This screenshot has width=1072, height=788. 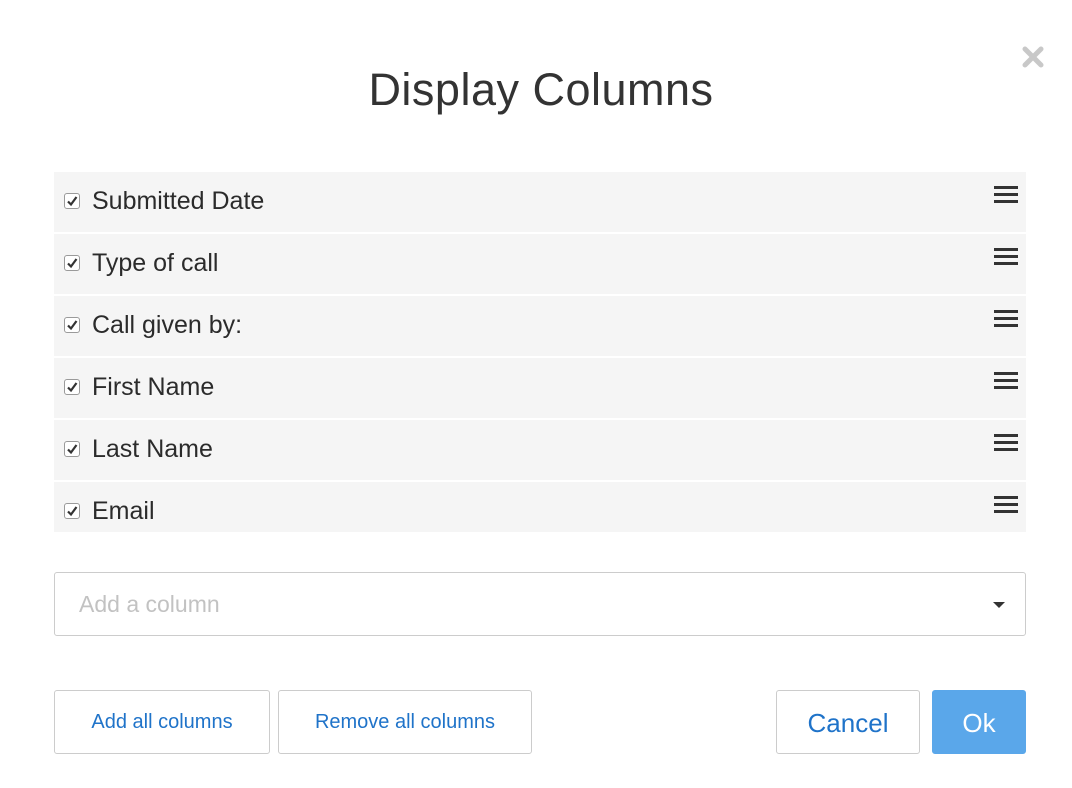 What do you see at coordinates (123, 511) in the screenshot?
I see `column-label: Email` at bounding box center [123, 511].